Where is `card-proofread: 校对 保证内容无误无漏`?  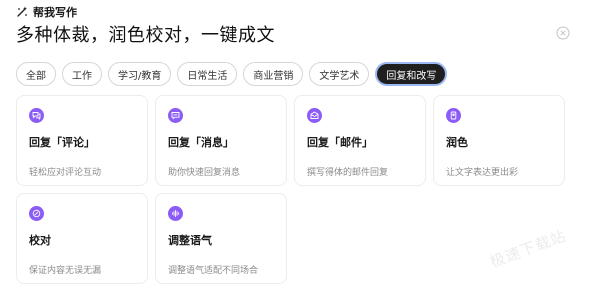 card-proofread: 校对 保证内容无误无漏 is located at coordinates (82, 238).